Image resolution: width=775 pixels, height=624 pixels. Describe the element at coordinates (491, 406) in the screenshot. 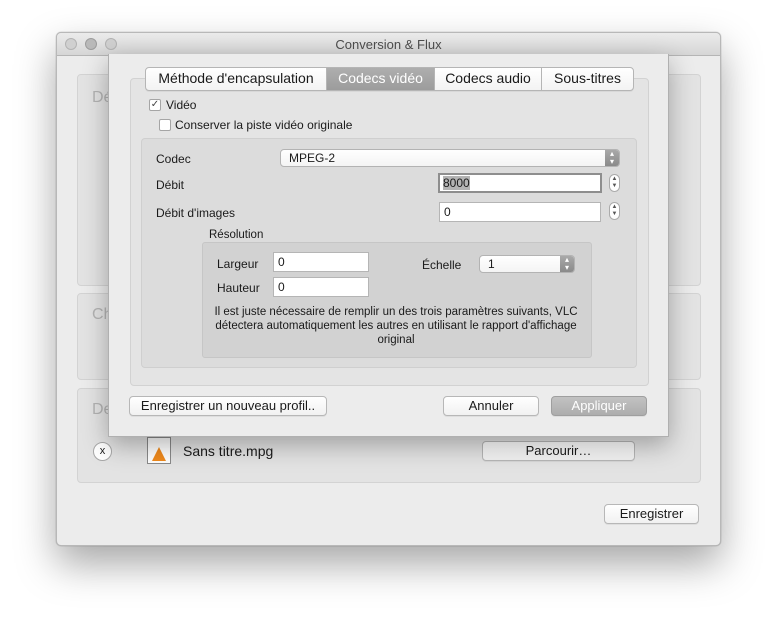

I see `cancel-button: Annuler` at that location.